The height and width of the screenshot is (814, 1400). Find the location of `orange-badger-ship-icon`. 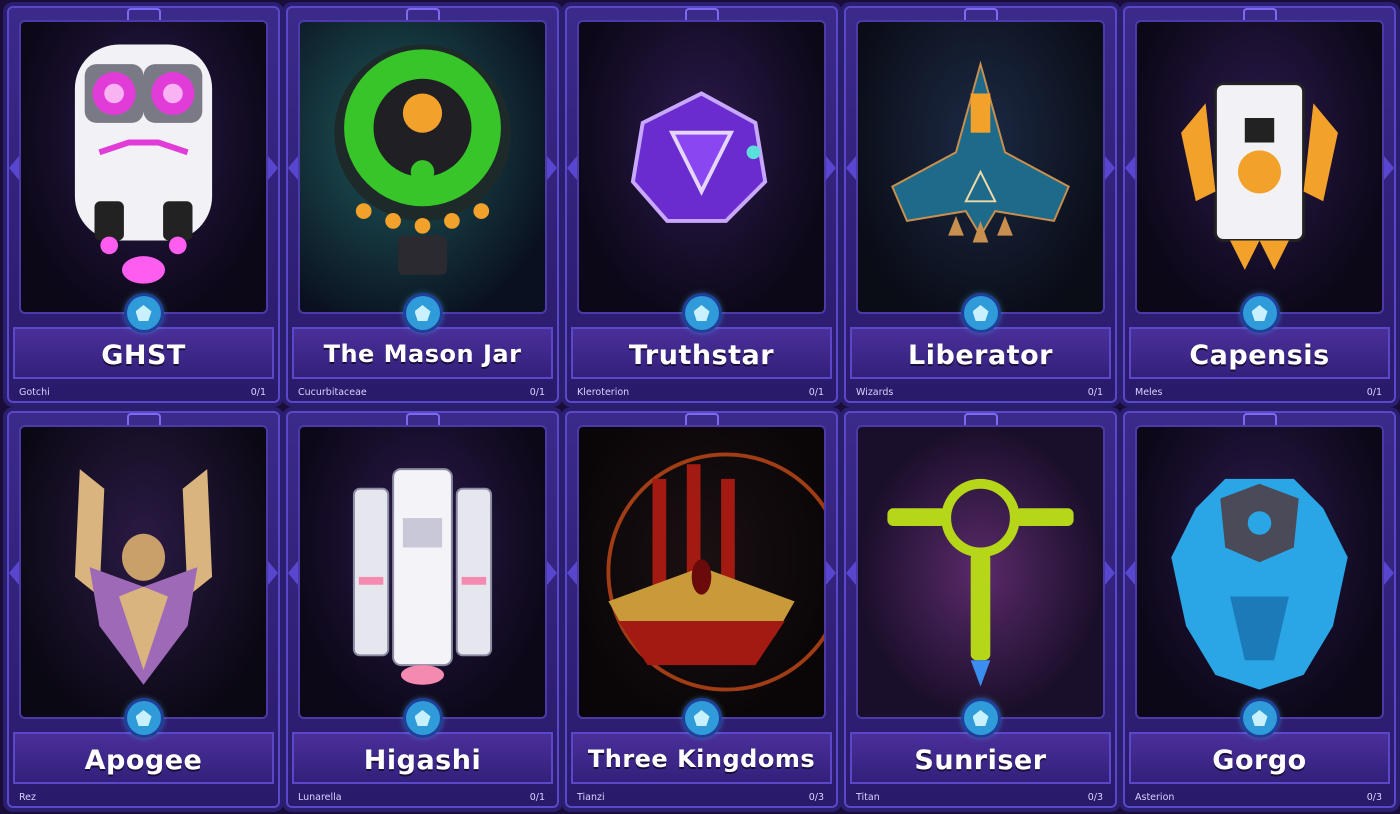

orange-badger-ship-icon is located at coordinates (1259, 176).